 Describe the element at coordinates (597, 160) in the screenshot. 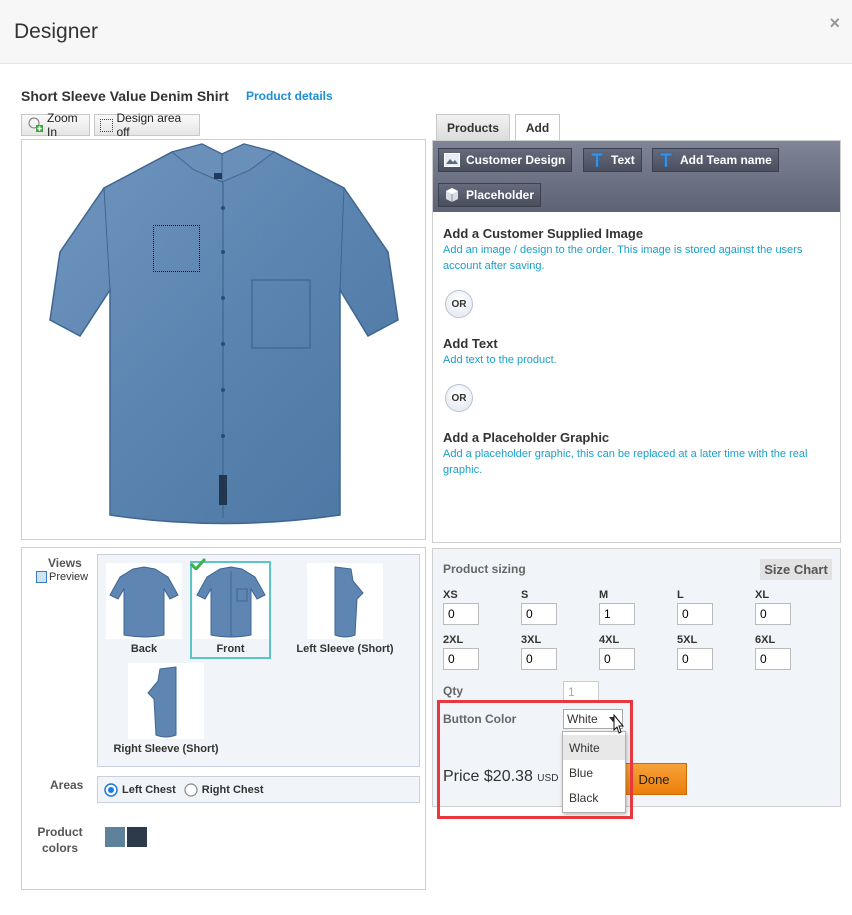

I see `text-t-icon` at that location.